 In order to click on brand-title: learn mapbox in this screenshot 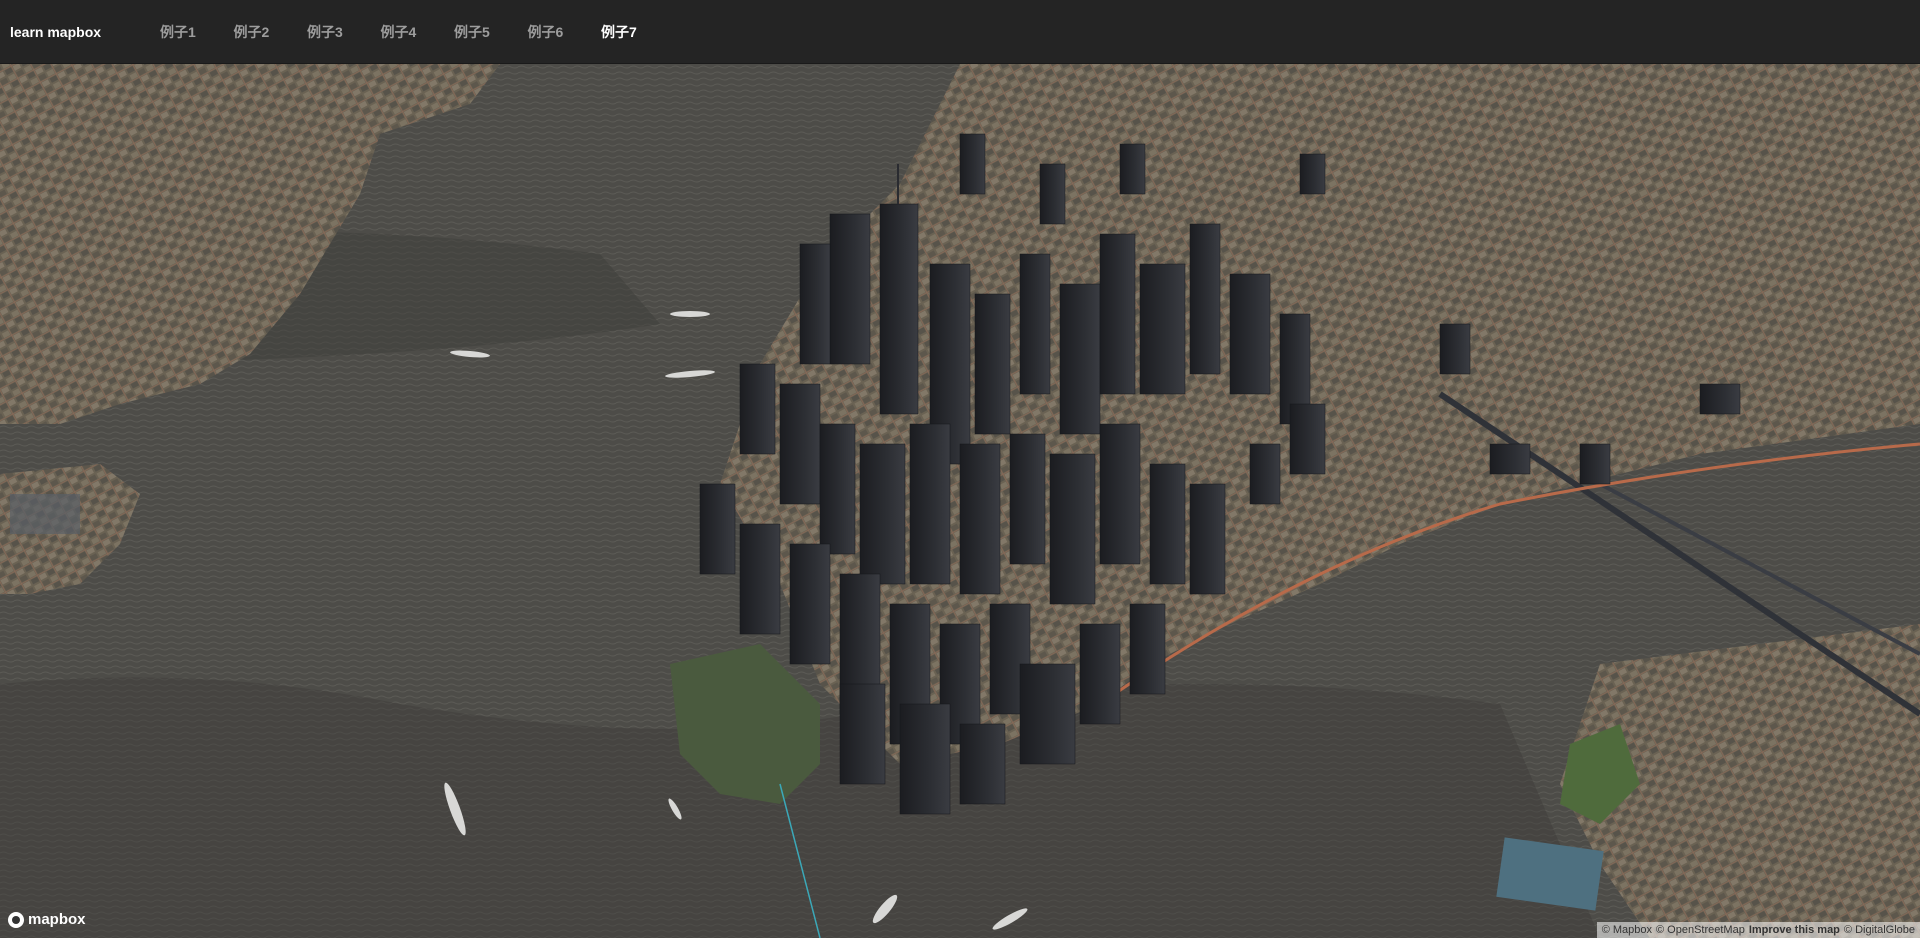, I will do `click(85, 32)`.